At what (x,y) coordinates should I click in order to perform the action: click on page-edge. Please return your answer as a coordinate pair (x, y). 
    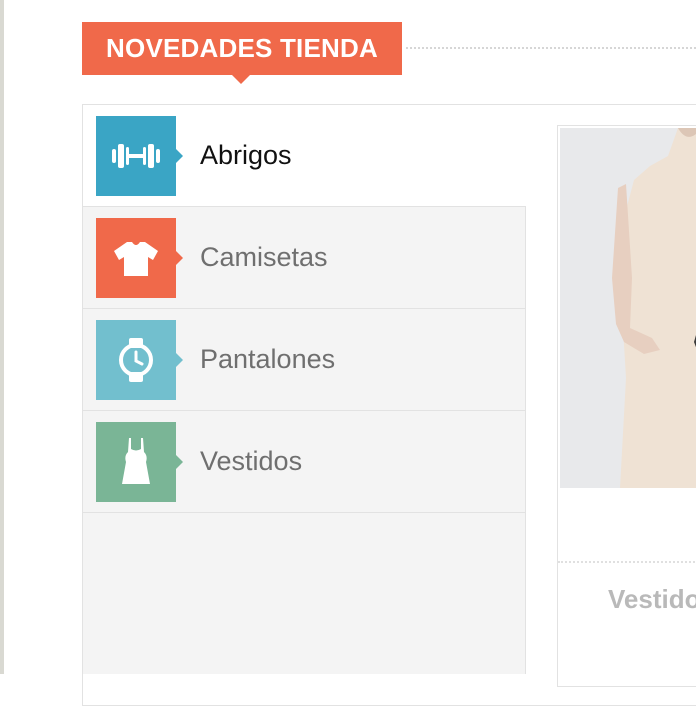
    Looking at the image, I should click on (2, 337).